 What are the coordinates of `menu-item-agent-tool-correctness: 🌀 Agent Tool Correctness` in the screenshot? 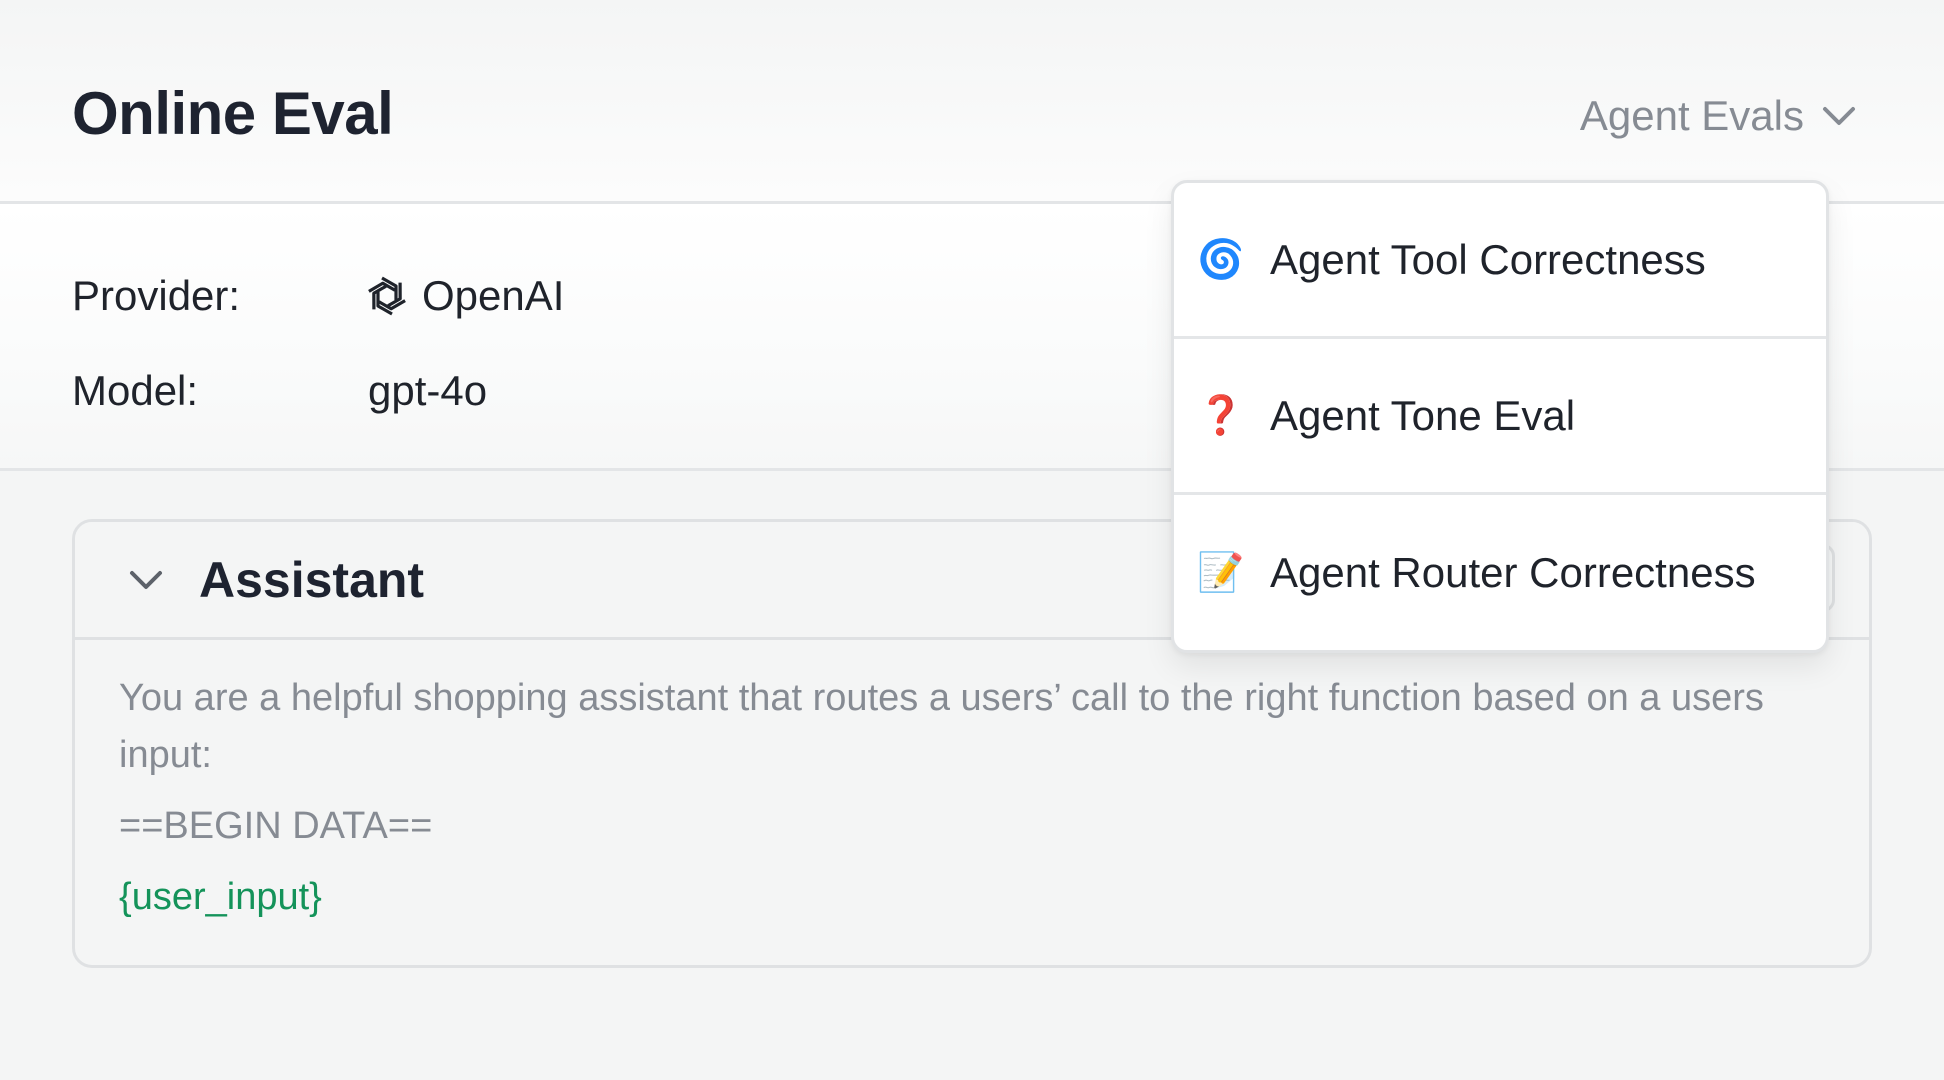 It's located at (1500, 261).